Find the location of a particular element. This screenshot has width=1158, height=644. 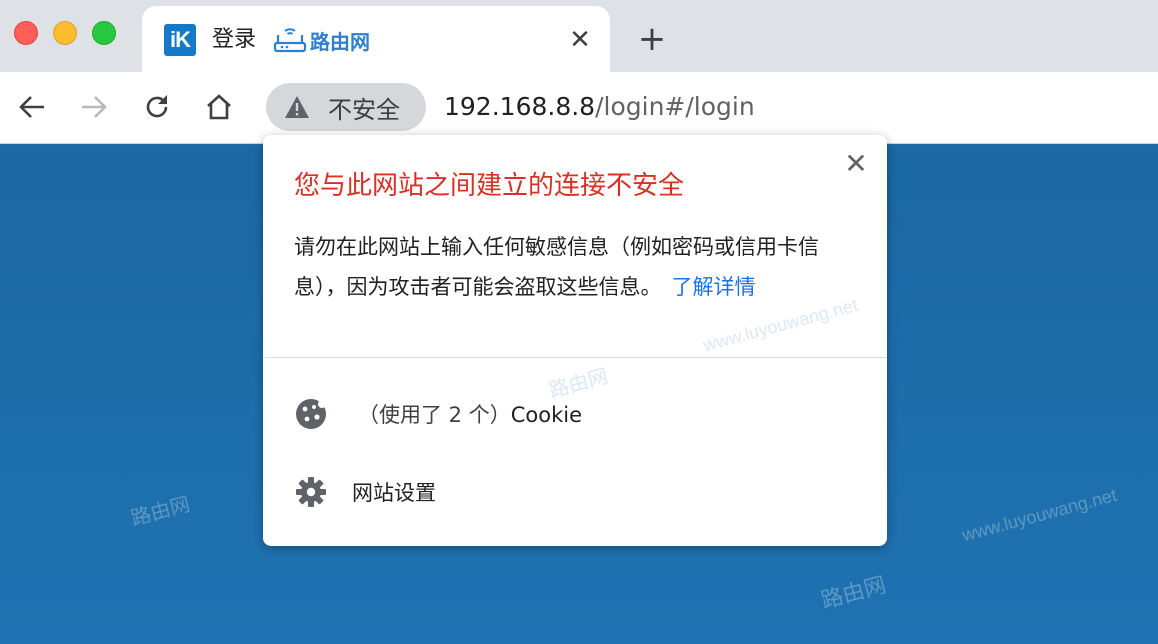

reload-icon is located at coordinates (157, 106).